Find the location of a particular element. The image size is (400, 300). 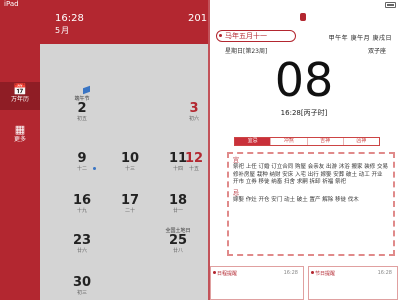

status-bar: iPad is located at coordinates (200, 5).